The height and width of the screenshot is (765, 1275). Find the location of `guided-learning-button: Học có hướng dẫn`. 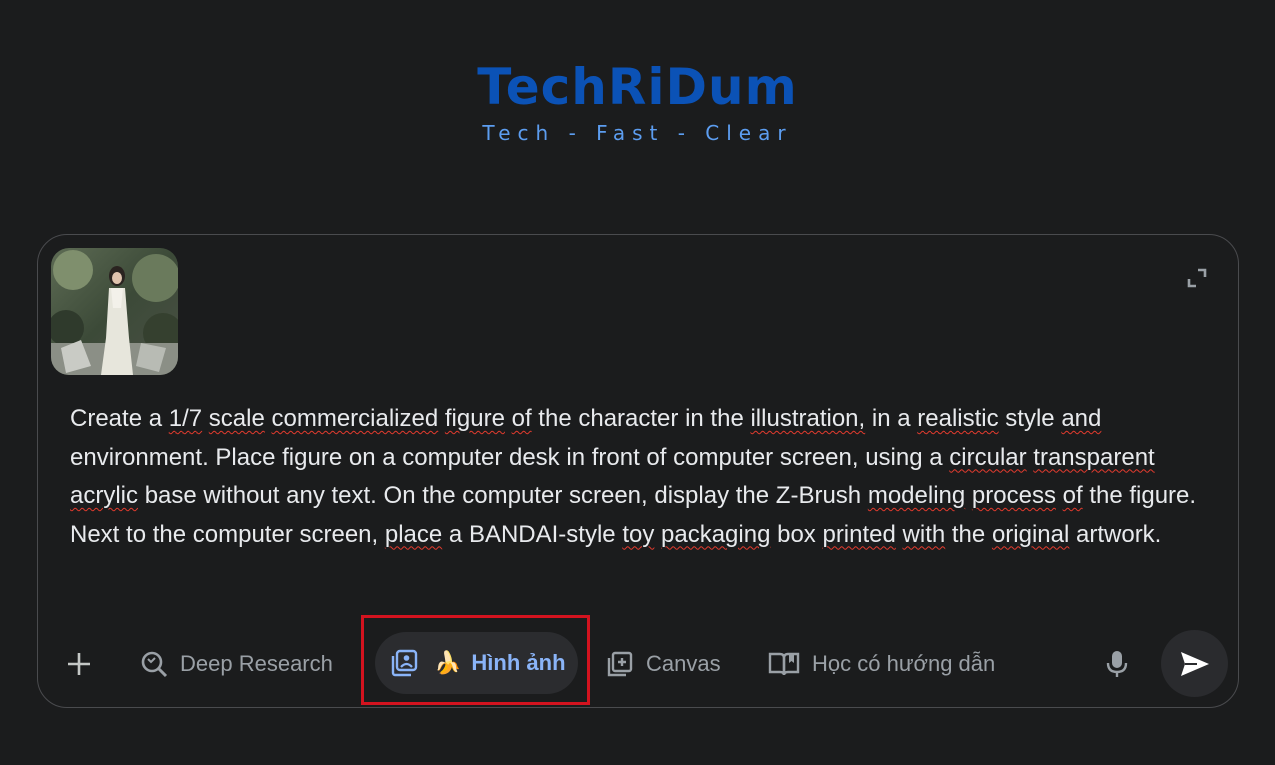

guided-learning-button: Học có hướng dẫn is located at coordinates (881, 664).